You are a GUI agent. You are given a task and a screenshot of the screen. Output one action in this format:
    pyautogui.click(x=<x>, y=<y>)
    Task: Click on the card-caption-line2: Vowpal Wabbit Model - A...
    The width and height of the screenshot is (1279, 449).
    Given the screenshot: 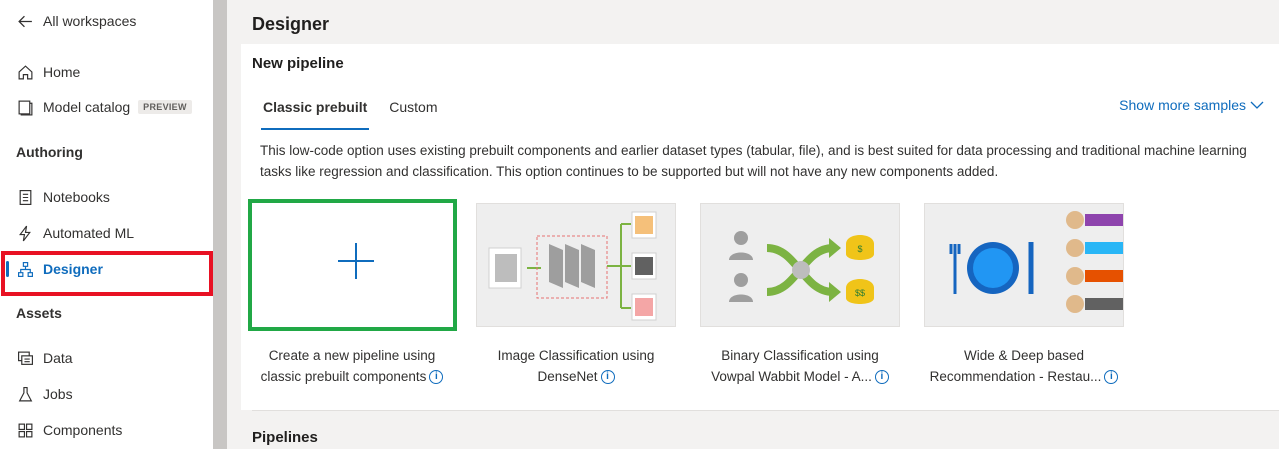 What is the action you would take?
    pyautogui.click(x=791, y=376)
    